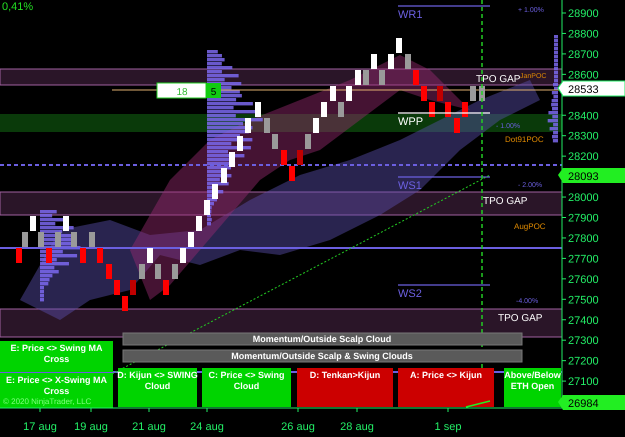 The height and width of the screenshot is (437, 625). I want to click on price-marker-badge: 26984, so click(591, 402).